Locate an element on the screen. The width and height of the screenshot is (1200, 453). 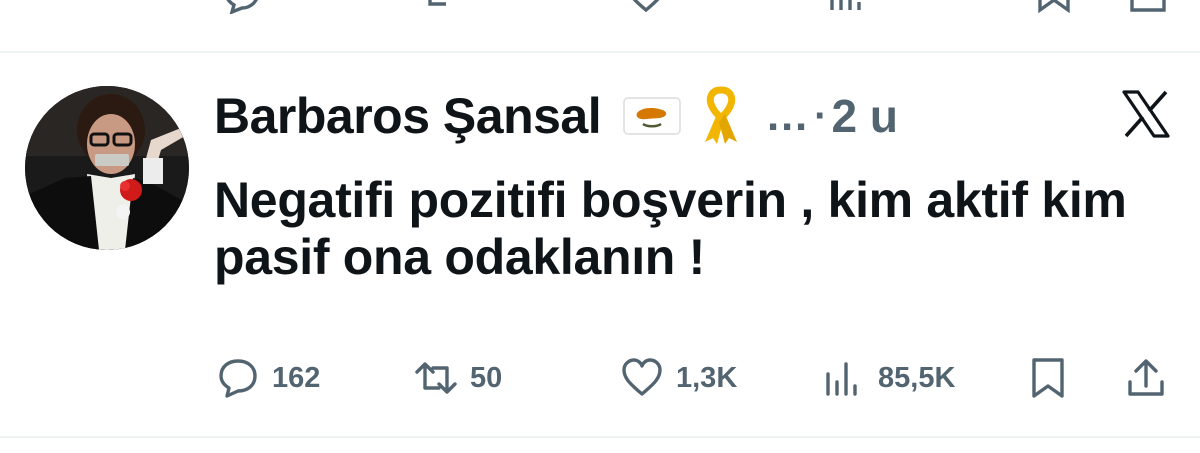
retweet-button: 50 is located at coordinates (458, 378).